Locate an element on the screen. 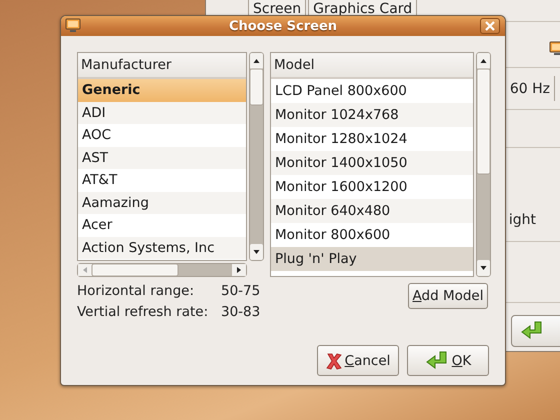  list-item: AST is located at coordinates (162, 157).